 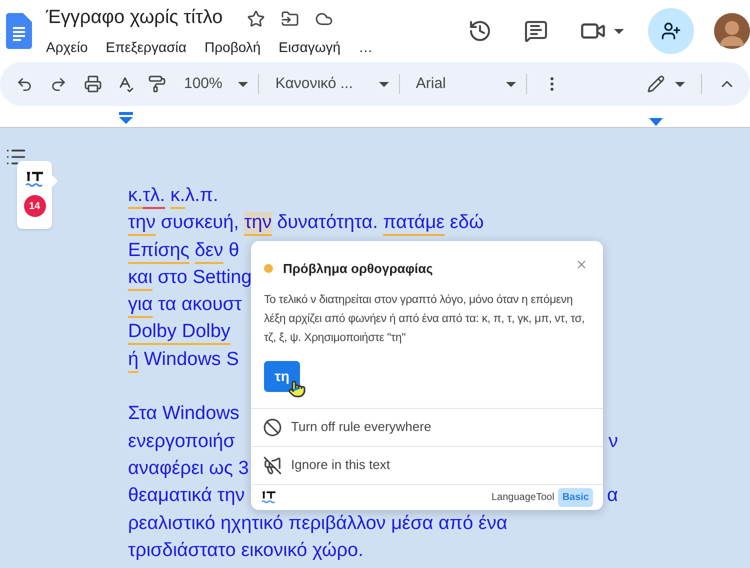 What do you see at coordinates (157, 84) in the screenshot?
I see `paint-format-icon` at bounding box center [157, 84].